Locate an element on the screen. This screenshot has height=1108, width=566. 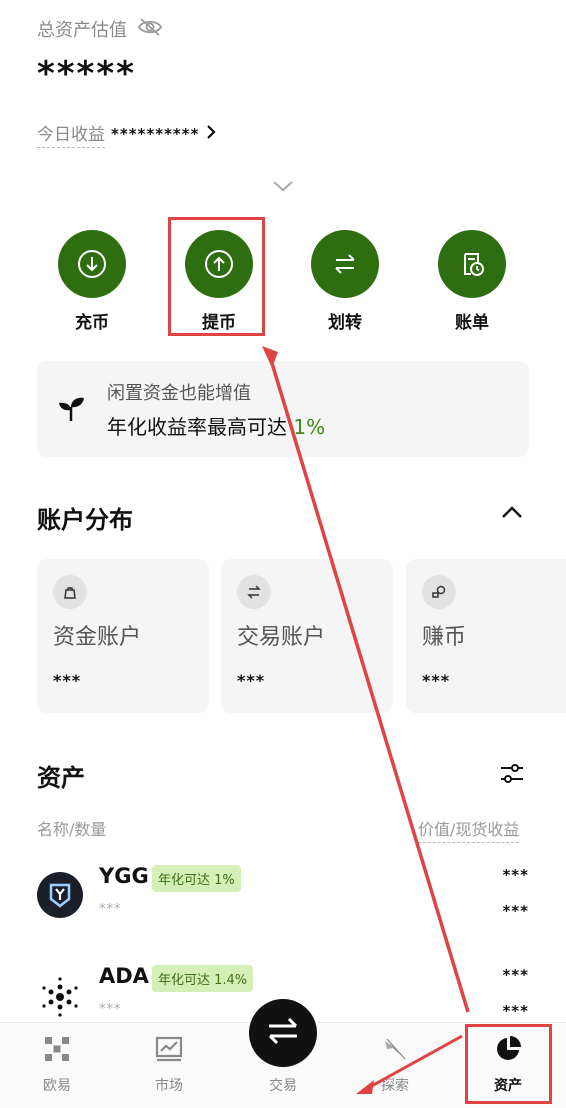
ygg-coin-icon is located at coordinates (60, 895).